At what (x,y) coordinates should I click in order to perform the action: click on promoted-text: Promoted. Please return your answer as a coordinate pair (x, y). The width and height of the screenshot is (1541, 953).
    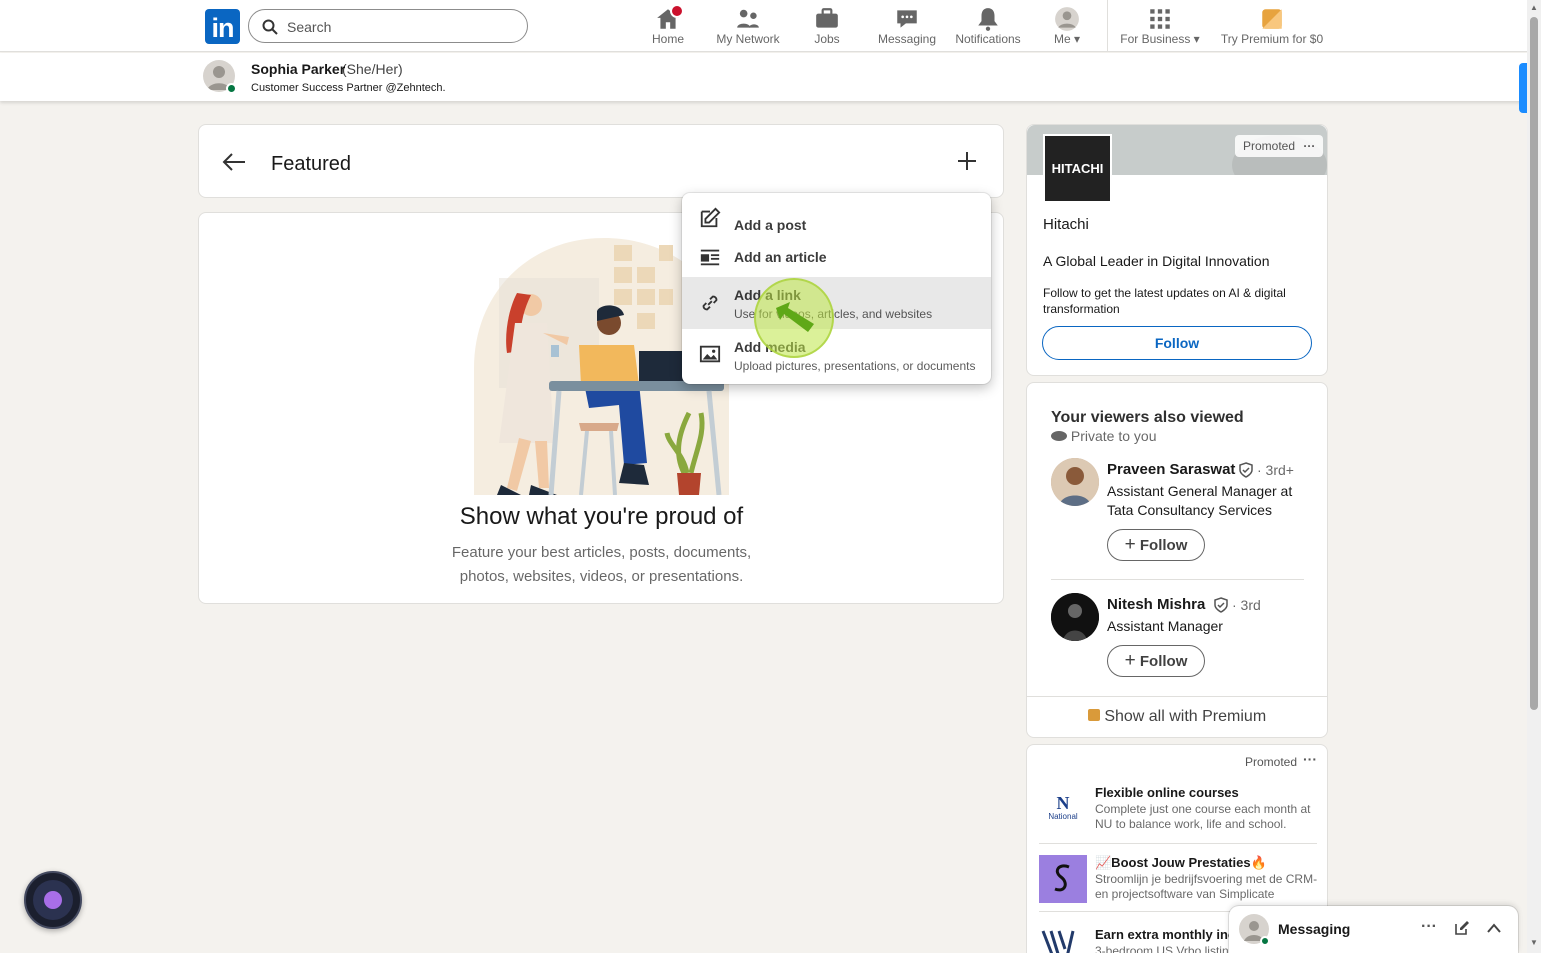
    Looking at the image, I should click on (1269, 146).